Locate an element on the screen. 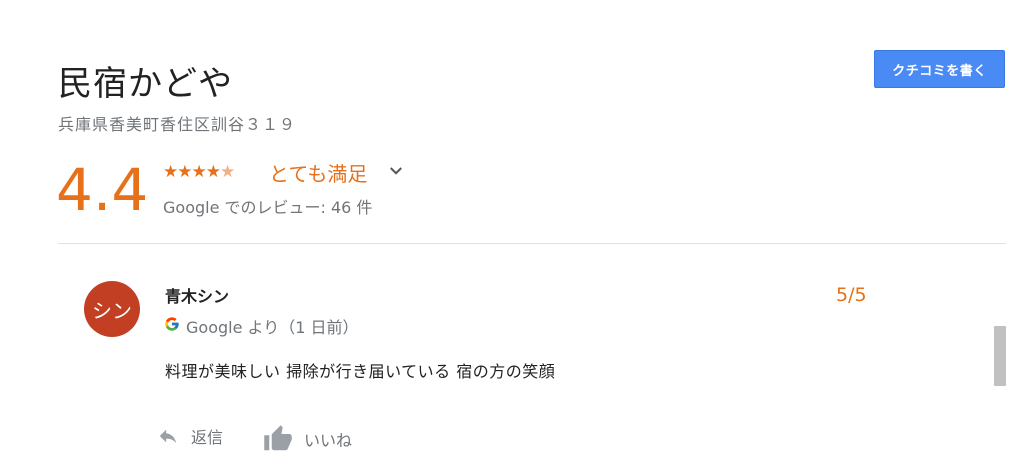 Image resolution: width=1024 pixels, height=473 pixels. business-name: 民宿かどや is located at coordinates (145, 84).